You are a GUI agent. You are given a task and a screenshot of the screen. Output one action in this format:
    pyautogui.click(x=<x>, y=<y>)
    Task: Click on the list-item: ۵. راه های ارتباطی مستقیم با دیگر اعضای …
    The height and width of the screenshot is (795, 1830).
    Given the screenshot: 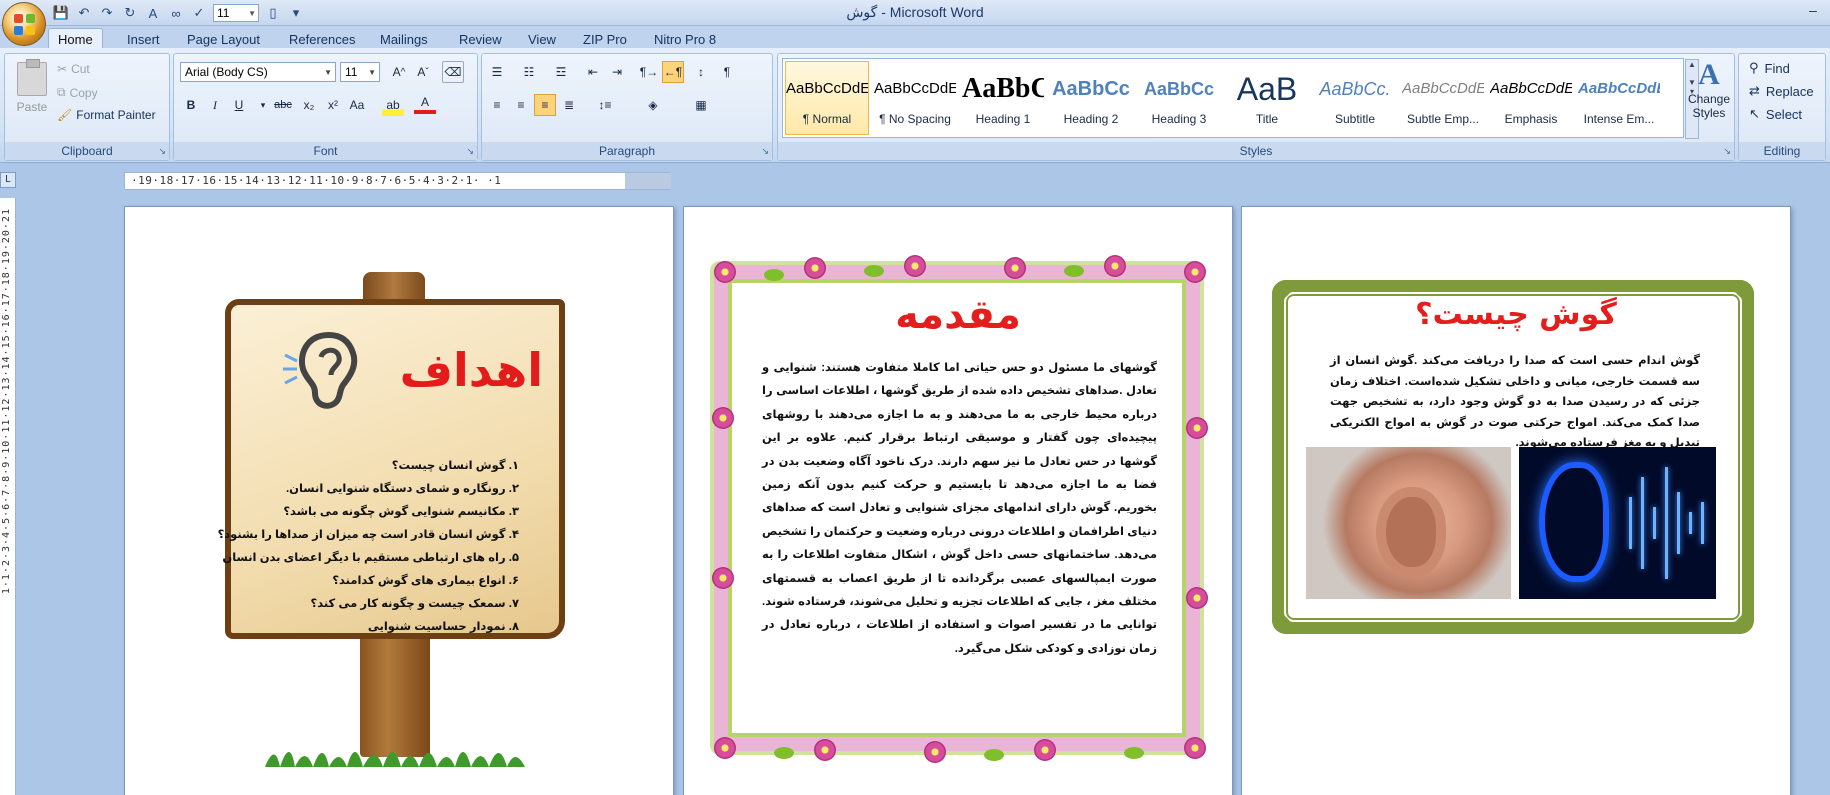 What is the action you would take?
    pyautogui.click(x=370, y=558)
    